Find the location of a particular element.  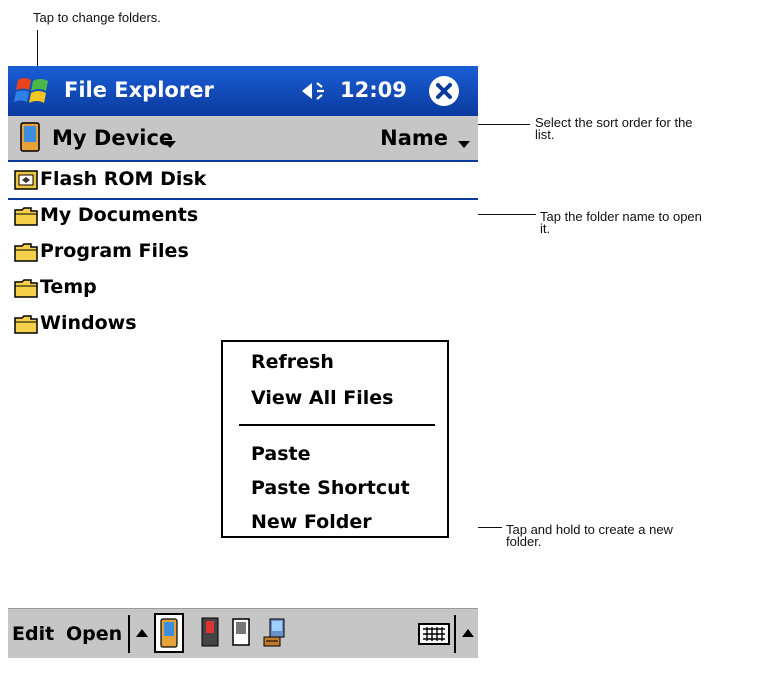

list-item: Program Files is located at coordinates (243, 252).